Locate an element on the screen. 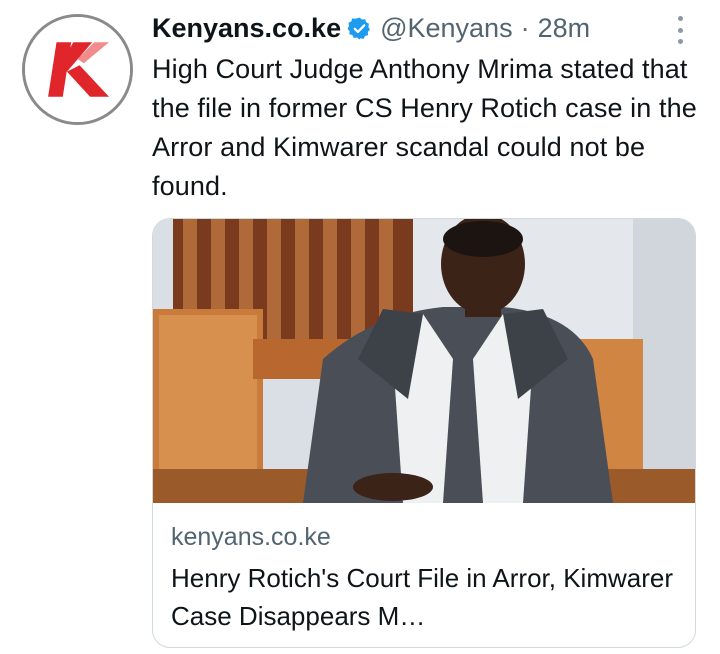  author-name: Kenyans.co.ke is located at coordinates (246, 28).